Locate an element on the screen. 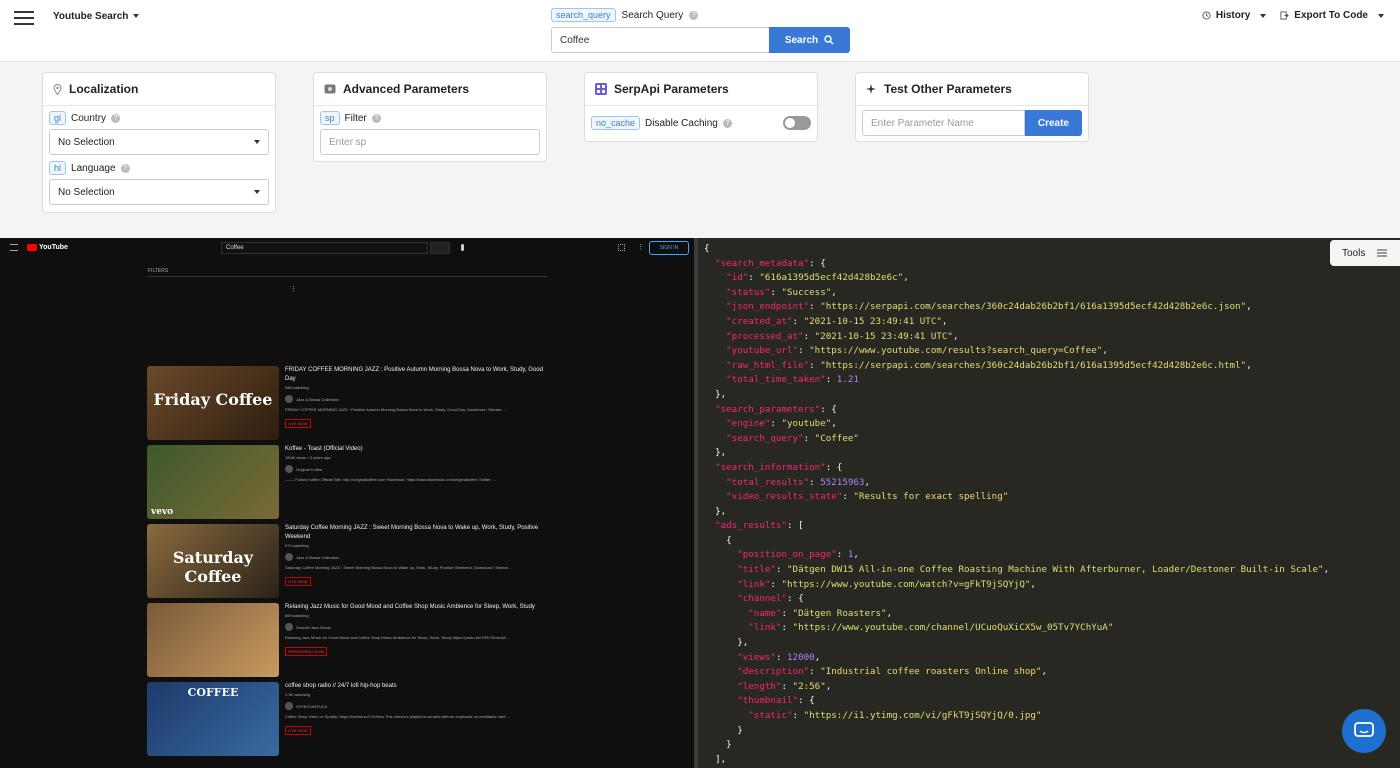  export-label: Export To Code is located at coordinates (1331, 15).